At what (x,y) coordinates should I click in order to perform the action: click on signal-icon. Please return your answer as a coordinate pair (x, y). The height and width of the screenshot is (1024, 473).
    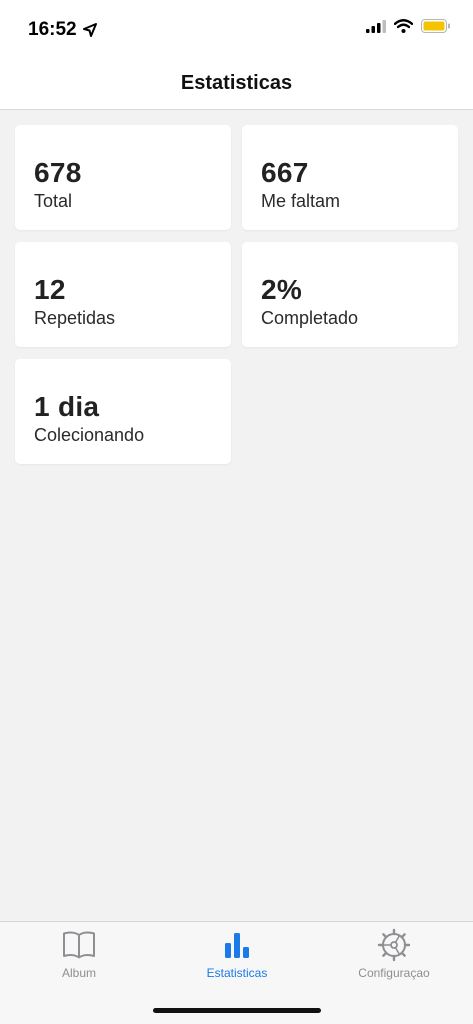
    Looking at the image, I should click on (376, 26).